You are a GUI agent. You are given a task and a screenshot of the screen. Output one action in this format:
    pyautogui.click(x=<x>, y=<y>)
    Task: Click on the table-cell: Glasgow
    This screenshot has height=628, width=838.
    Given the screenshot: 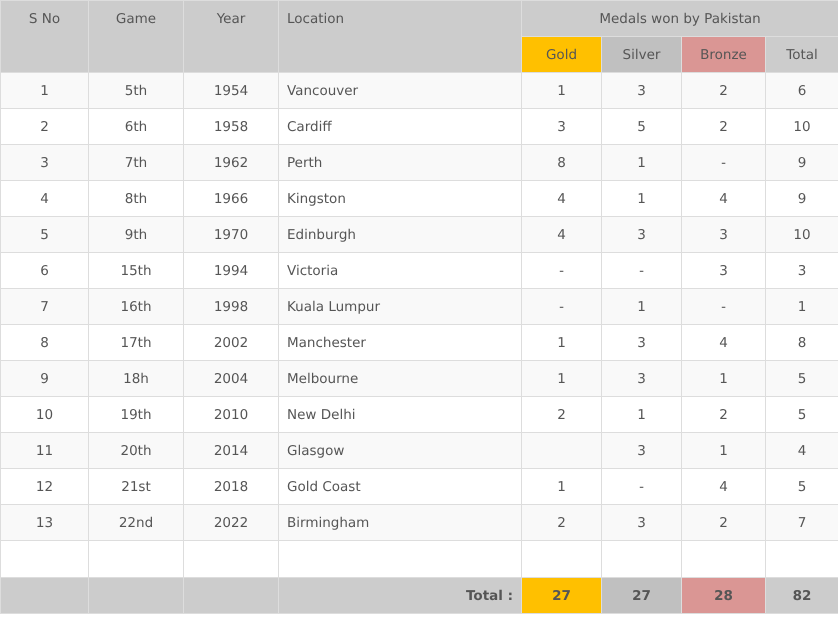 What is the action you would take?
    pyautogui.click(x=400, y=450)
    